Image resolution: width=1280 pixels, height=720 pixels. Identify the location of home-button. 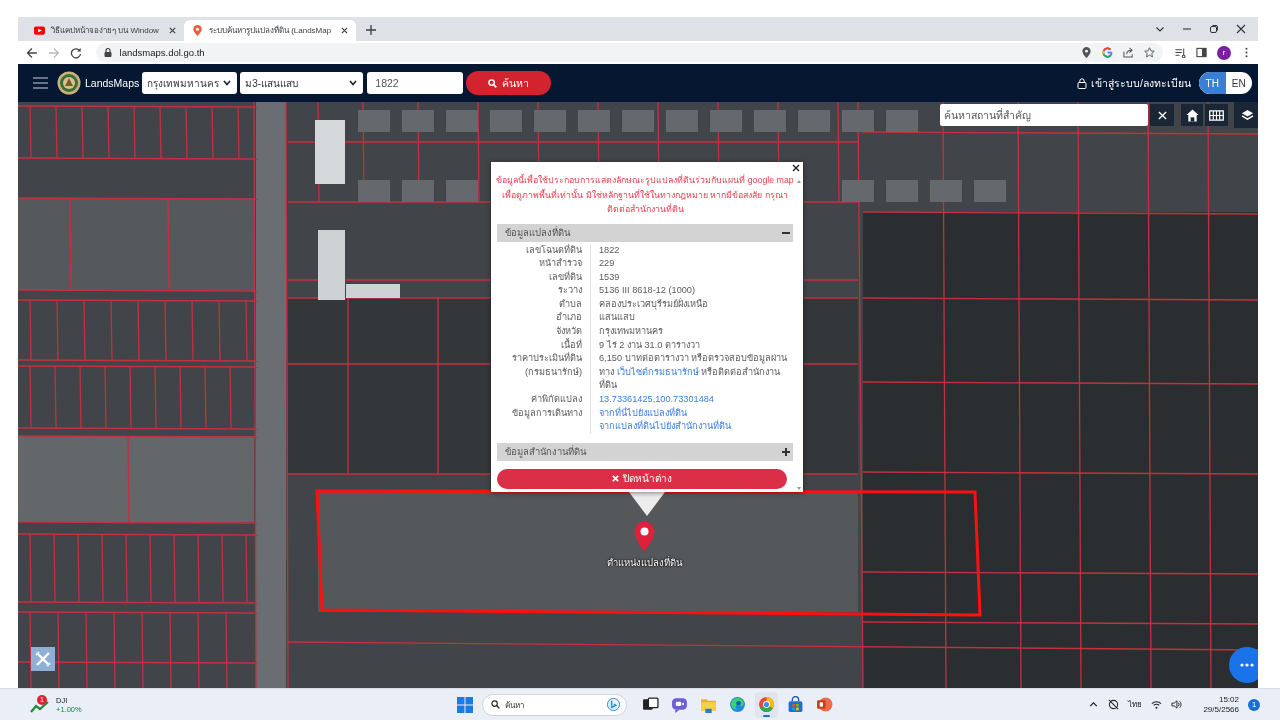
(1192, 115).